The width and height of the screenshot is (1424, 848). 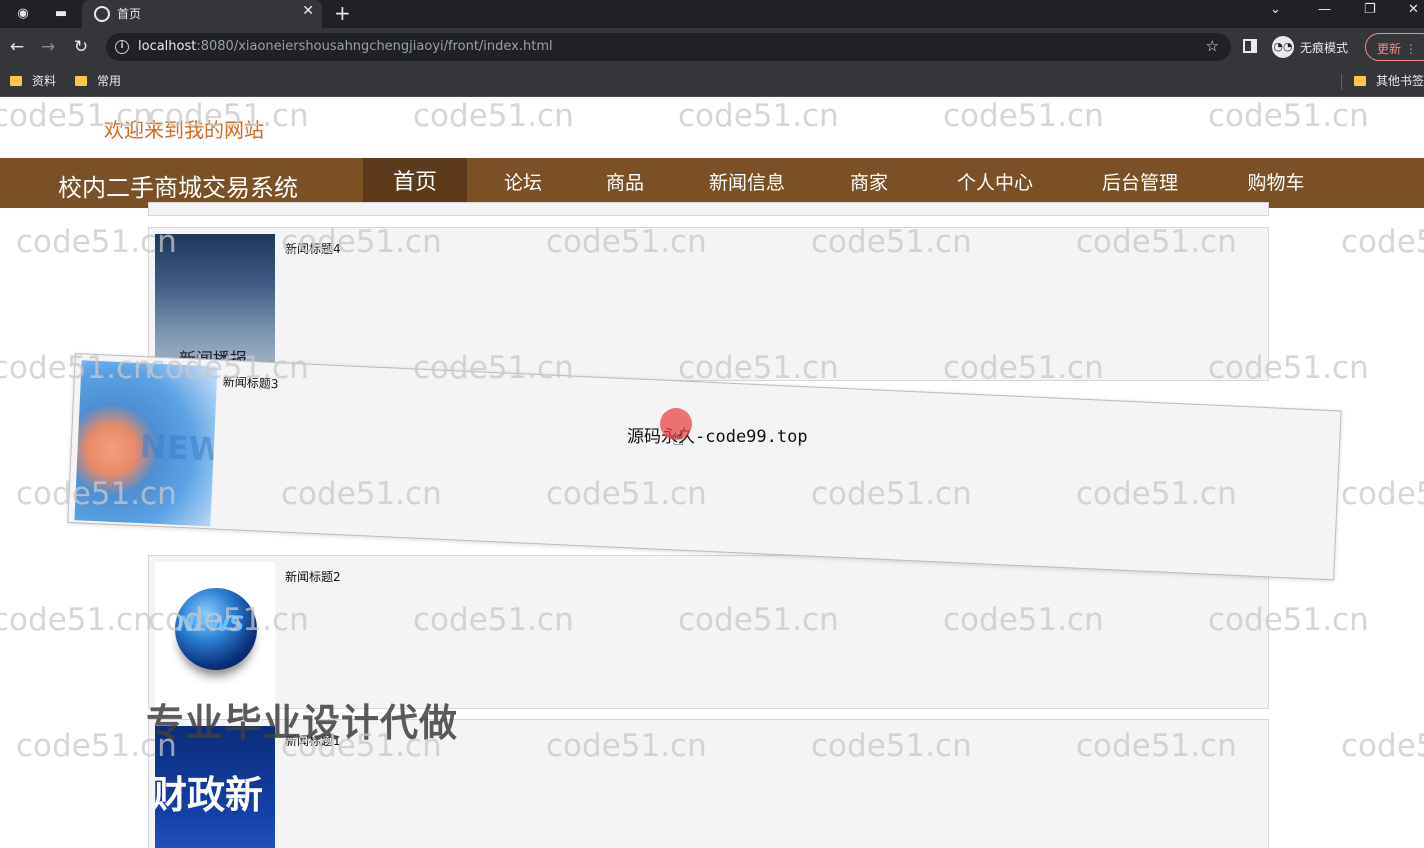 I want to click on favicon-icon, so click(x=102, y=14).